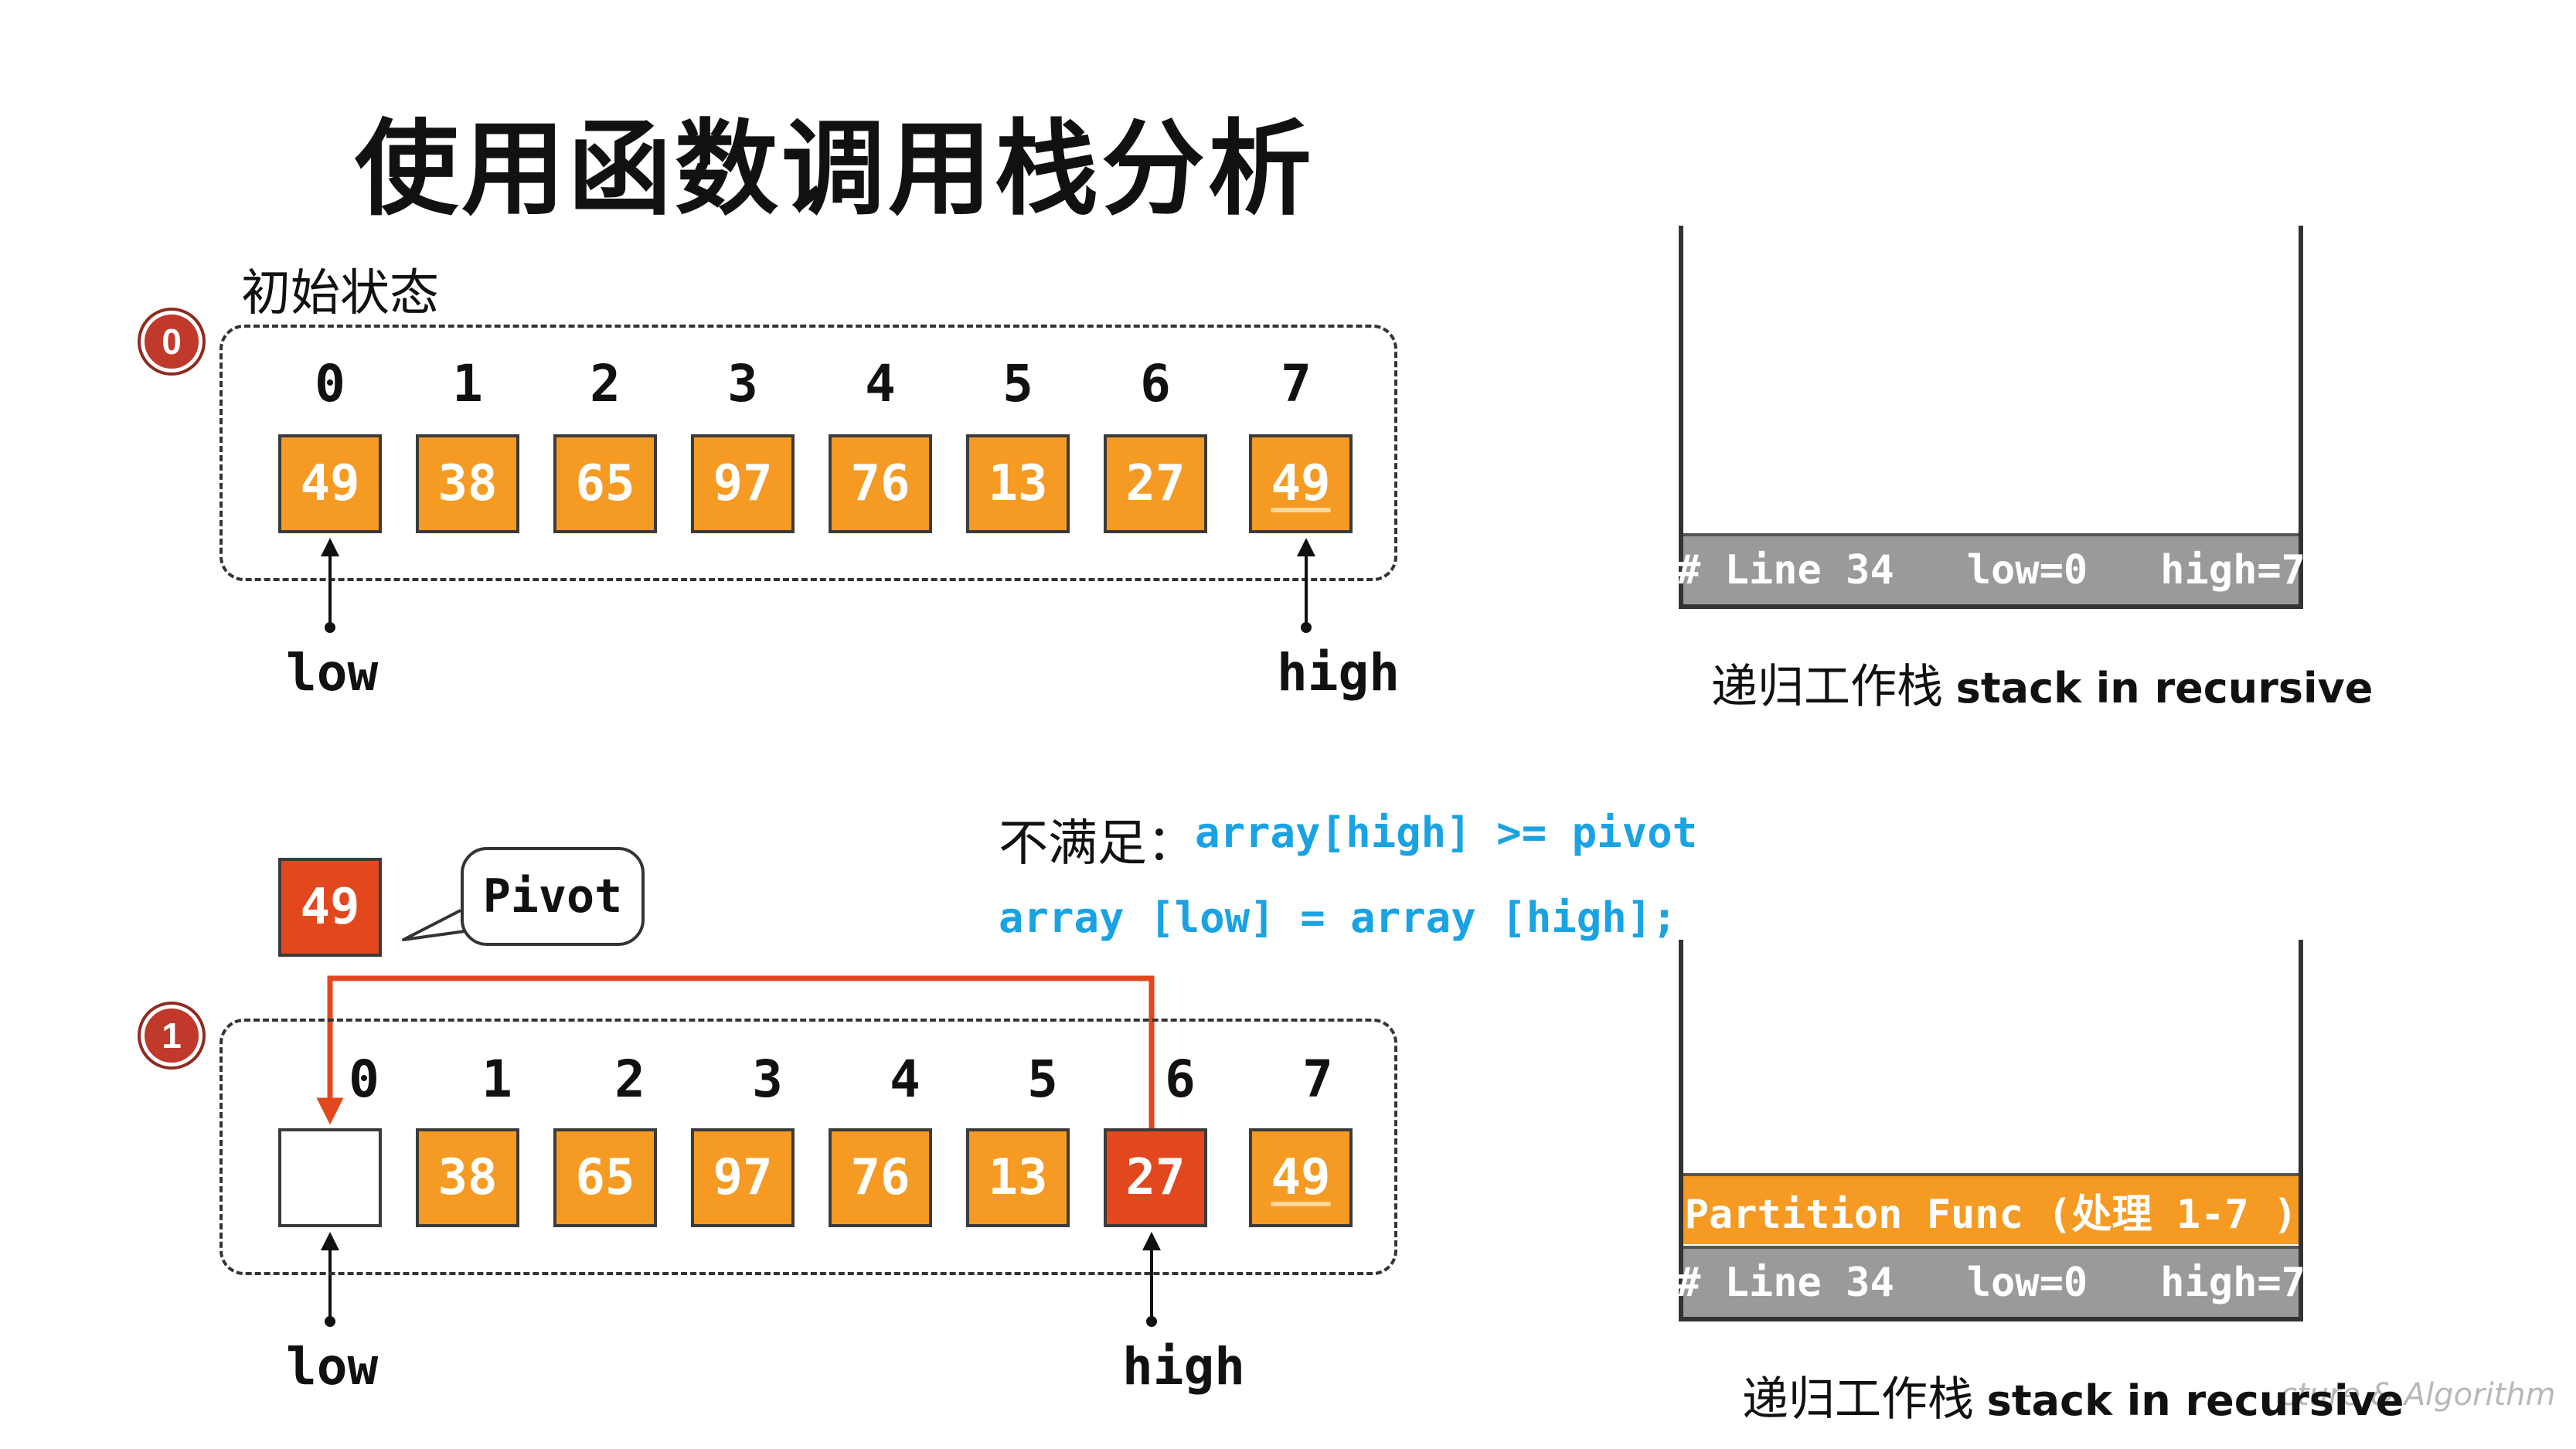  What do you see at coordinates (880, 1177) in the screenshot?
I see `array-cell: 76` at bounding box center [880, 1177].